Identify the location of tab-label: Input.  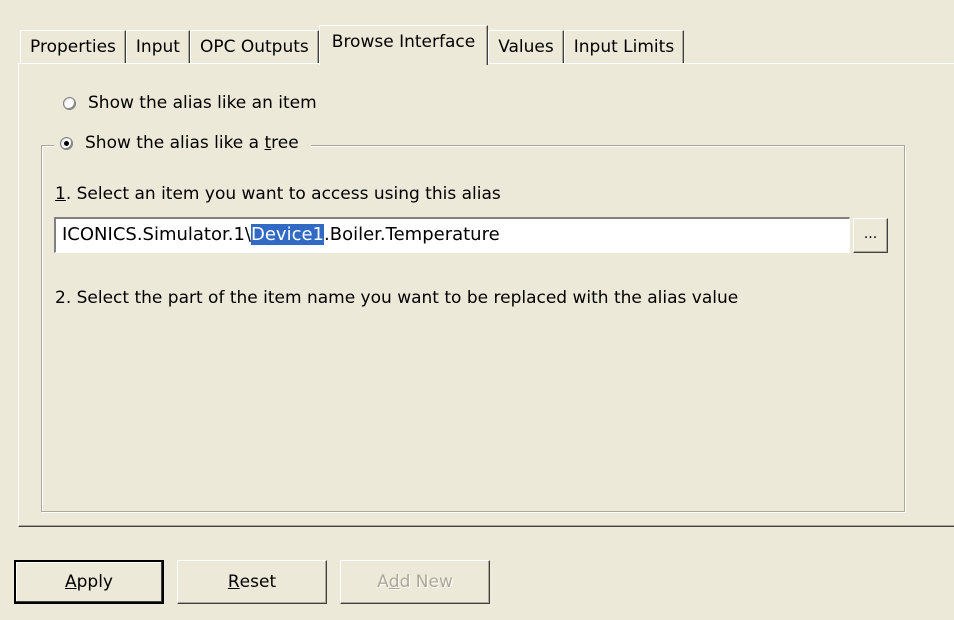
(157, 47).